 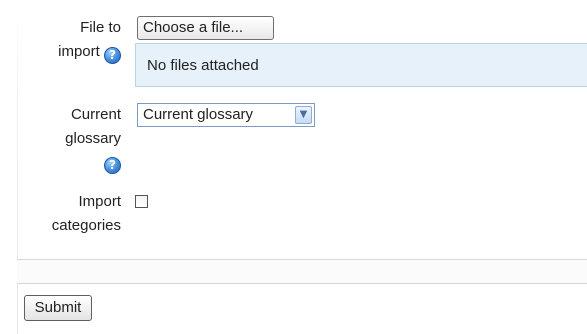 What do you see at coordinates (58, 308) in the screenshot?
I see `submit-button: Submit` at bounding box center [58, 308].